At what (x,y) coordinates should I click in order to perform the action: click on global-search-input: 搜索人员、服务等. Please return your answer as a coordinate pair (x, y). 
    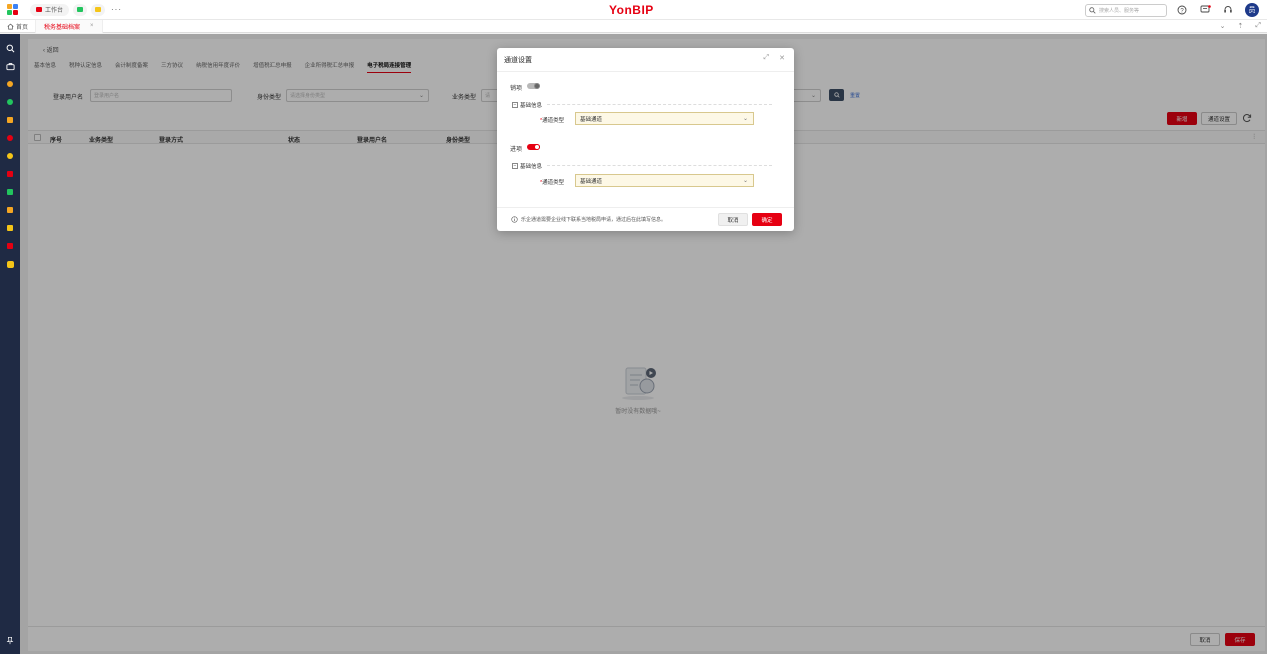
    Looking at the image, I should click on (1126, 10).